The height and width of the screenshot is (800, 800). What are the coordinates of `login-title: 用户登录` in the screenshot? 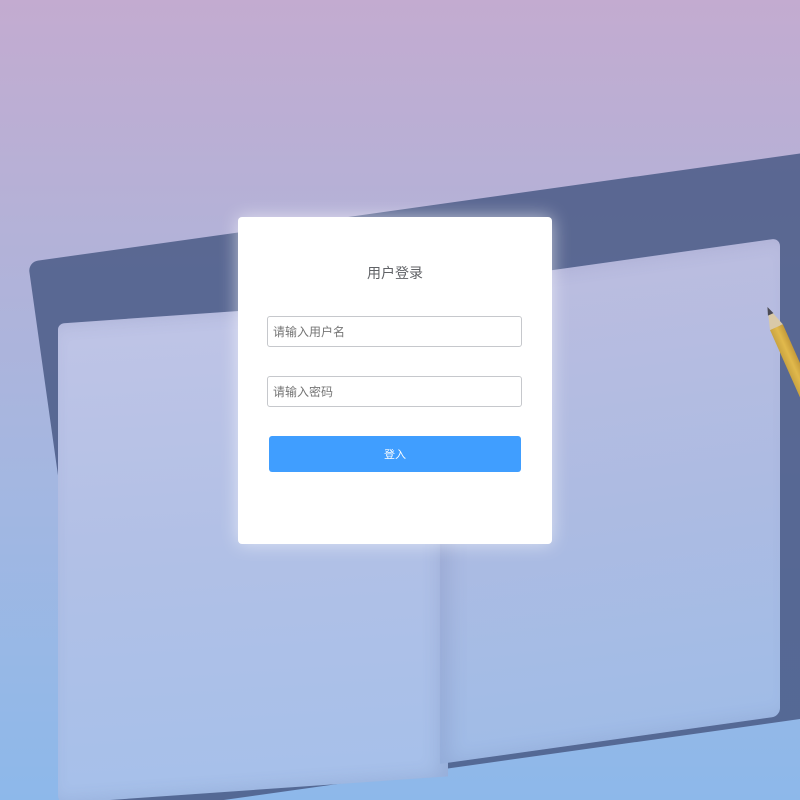 It's located at (395, 274).